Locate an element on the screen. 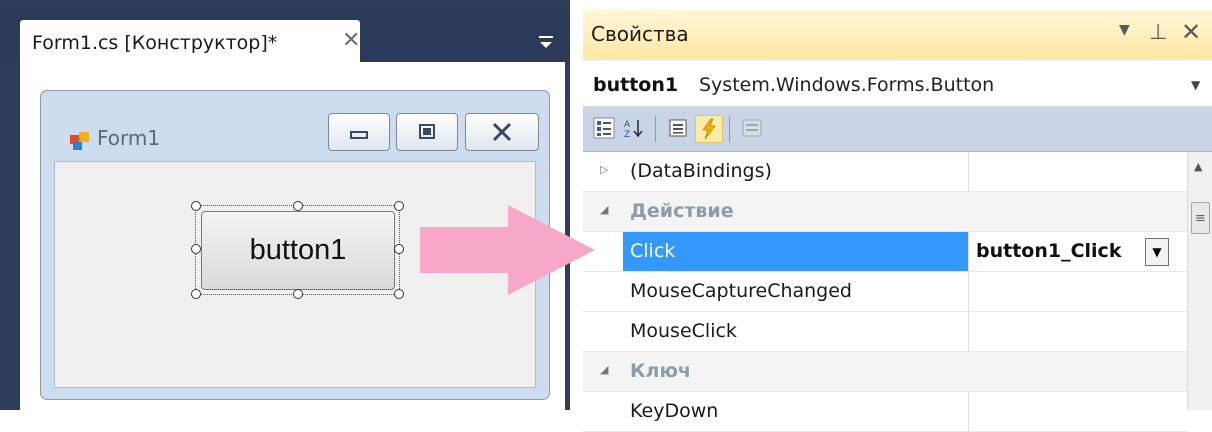  property-name: MouseClick is located at coordinates (683, 331).